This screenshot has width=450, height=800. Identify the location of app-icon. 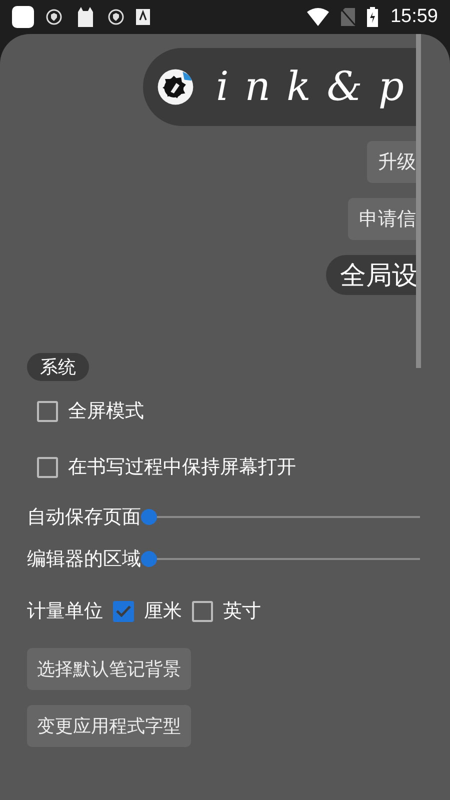
(23, 17).